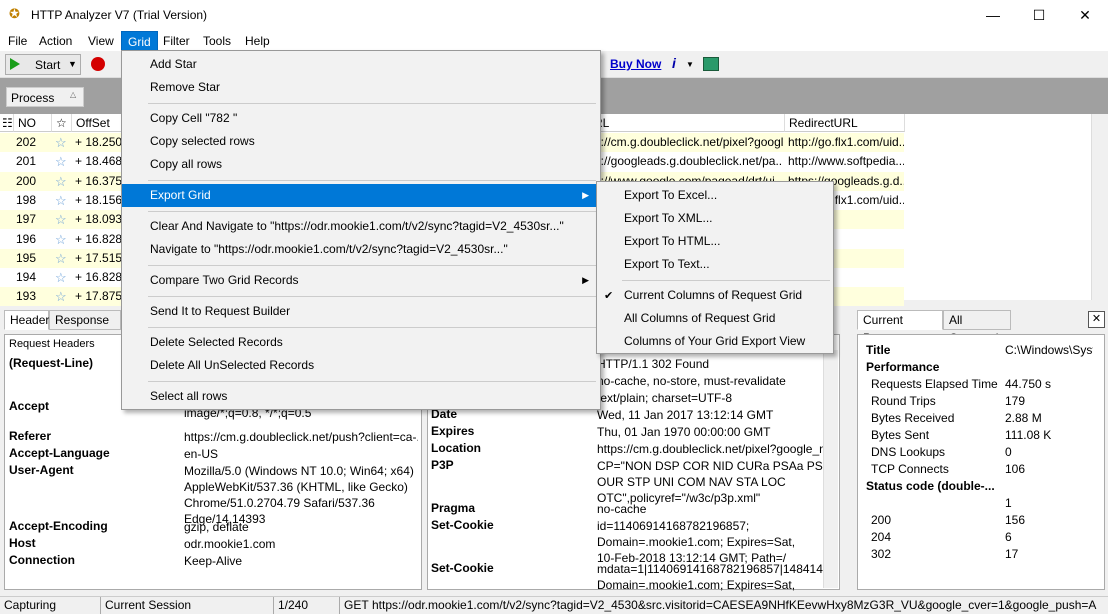 This screenshot has width=1108, height=614. What do you see at coordinates (62, 123) in the screenshot?
I see `column-header-star: ☆` at bounding box center [62, 123].